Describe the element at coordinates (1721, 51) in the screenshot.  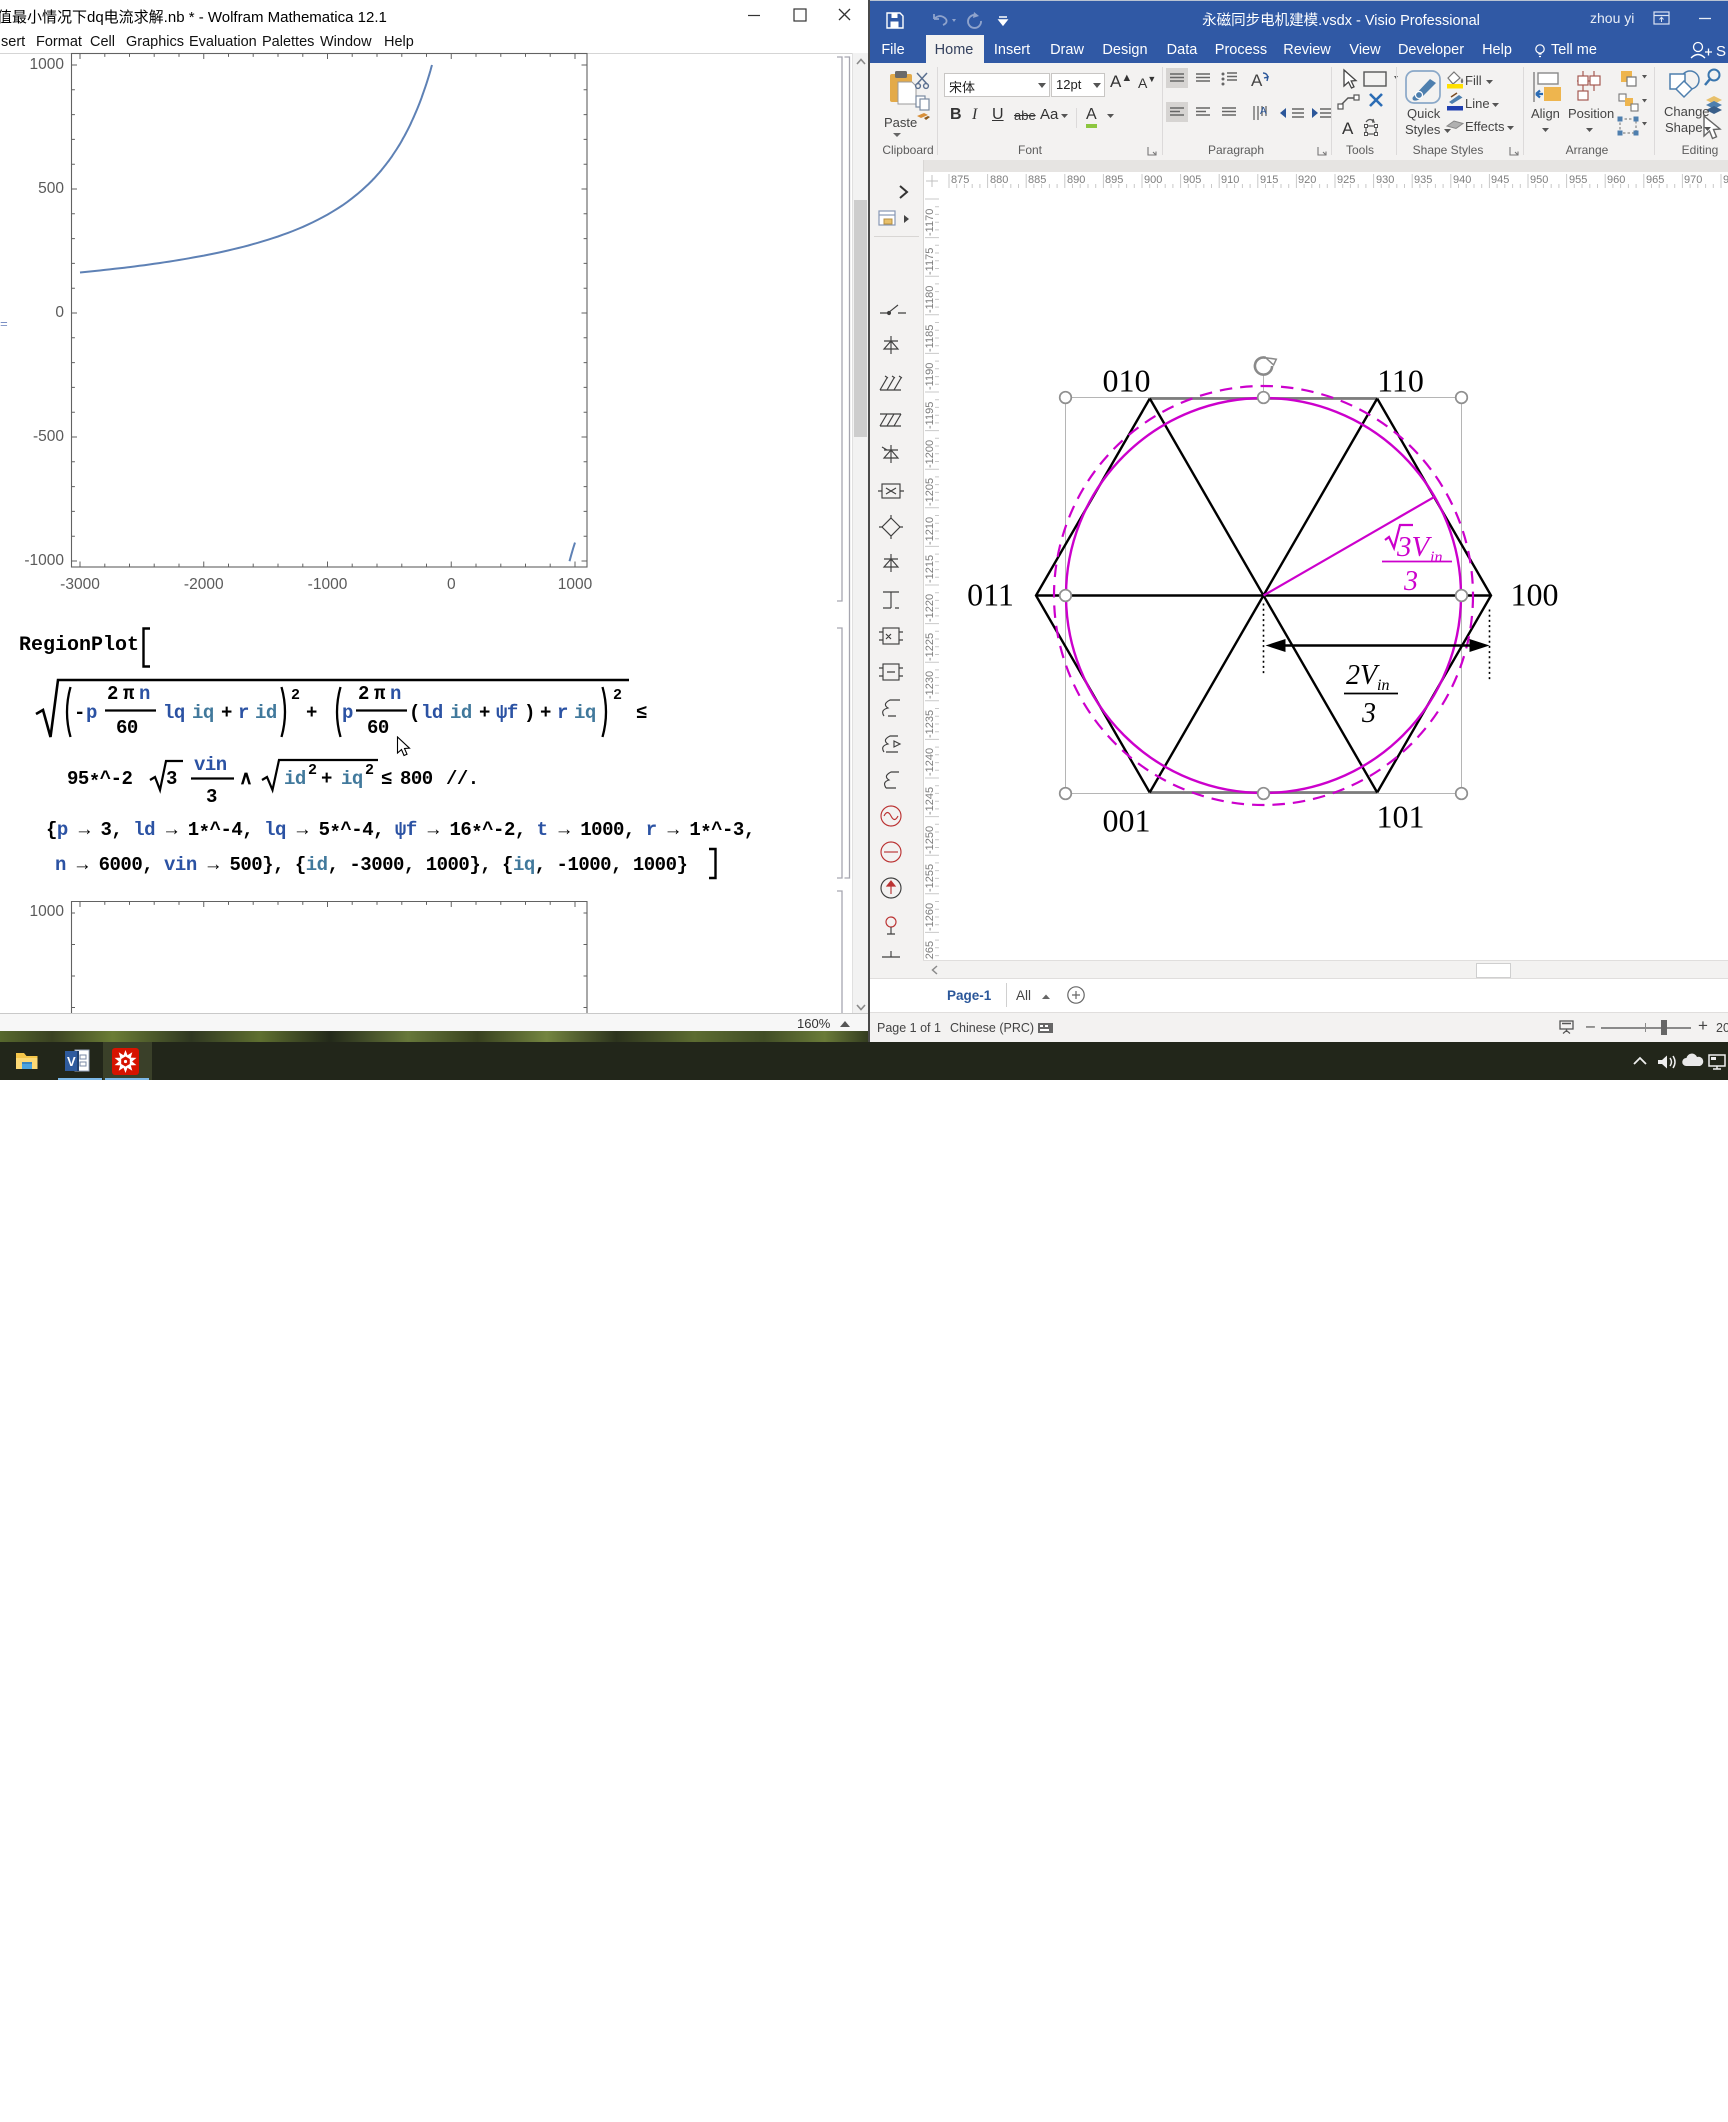
I see `svg-text: S` at that location.